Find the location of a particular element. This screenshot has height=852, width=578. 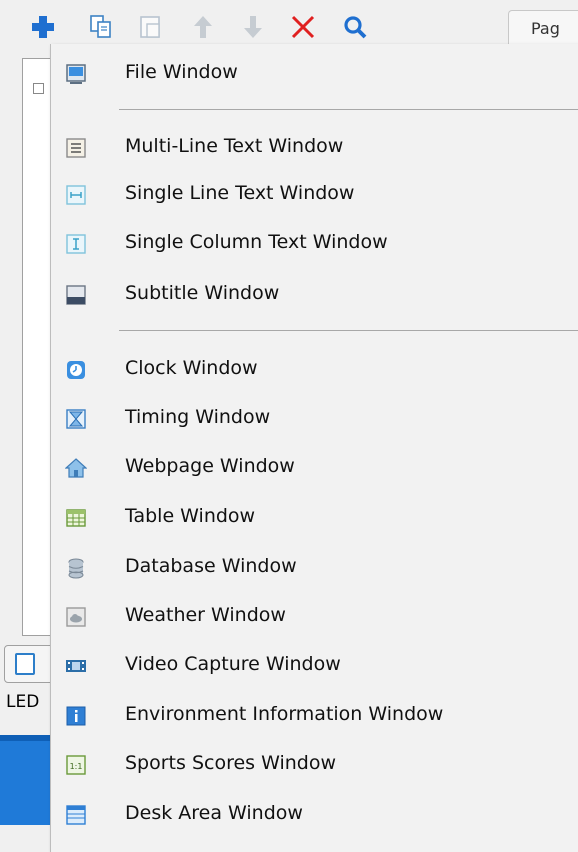

info-icon is located at coordinates (76, 716).